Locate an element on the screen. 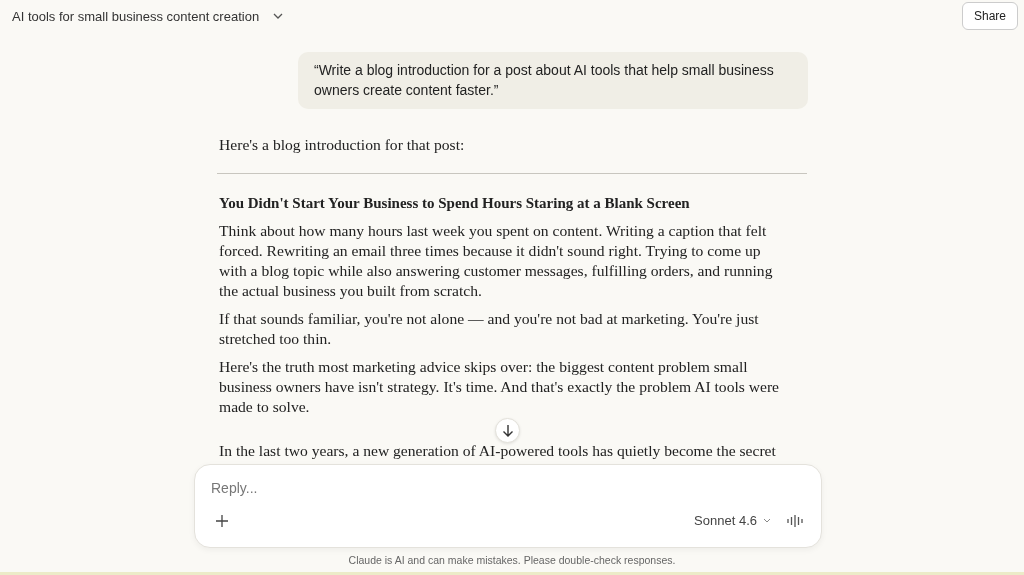 The image size is (1024, 575). arrow-down-icon is located at coordinates (507, 430).